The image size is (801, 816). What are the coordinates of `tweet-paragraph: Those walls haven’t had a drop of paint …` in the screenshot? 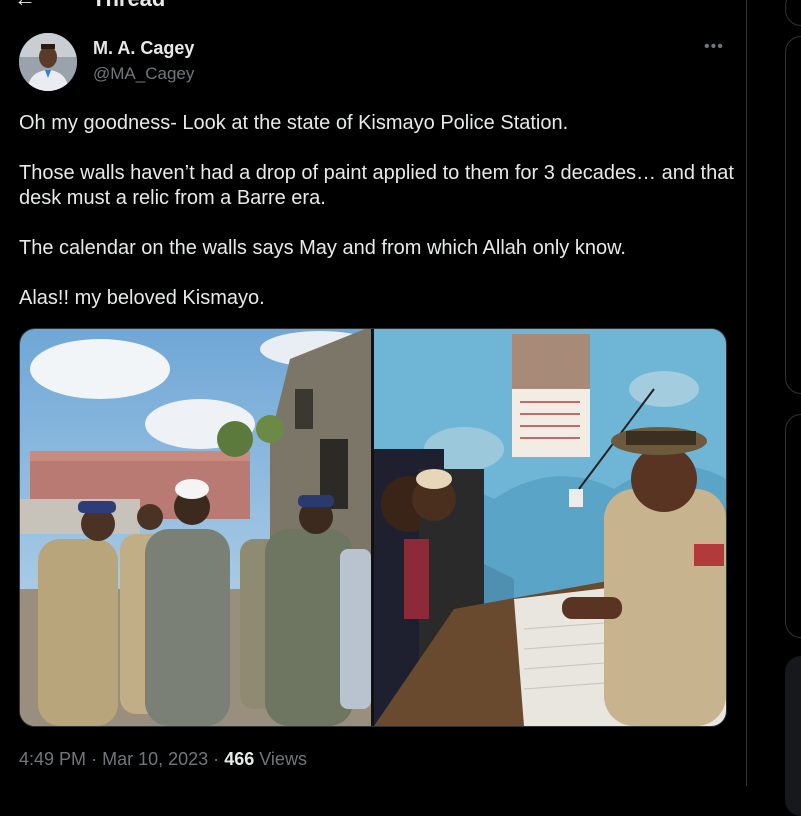 It's located at (376, 185).